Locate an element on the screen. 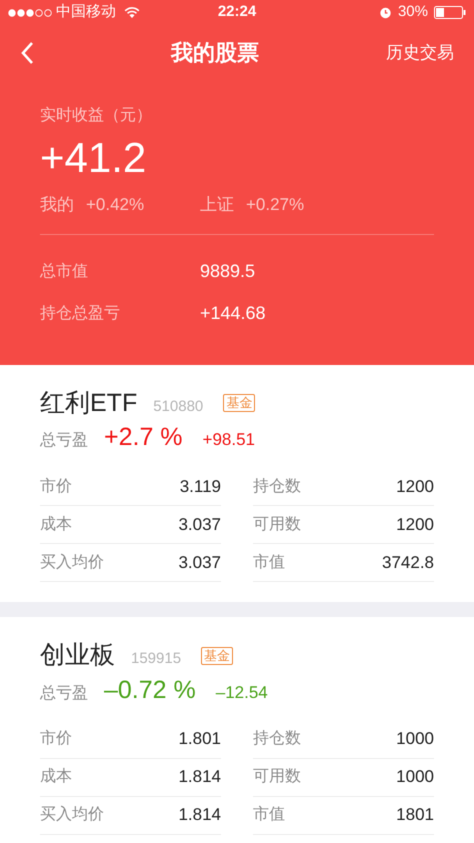 The image size is (474, 843). battery-icon is located at coordinates (450, 12).